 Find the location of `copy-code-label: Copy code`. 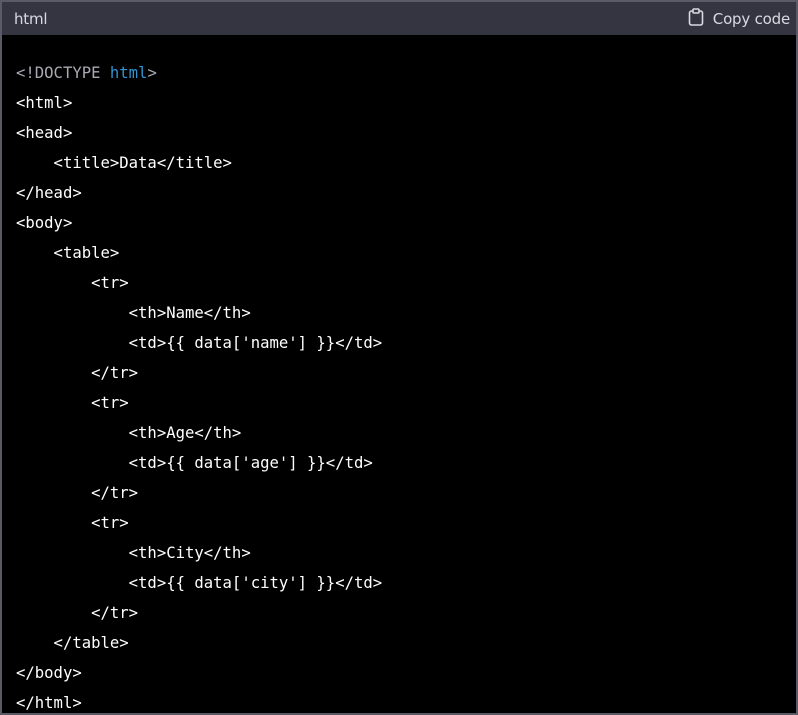

copy-code-label: Copy code is located at coordinates (751, 18).